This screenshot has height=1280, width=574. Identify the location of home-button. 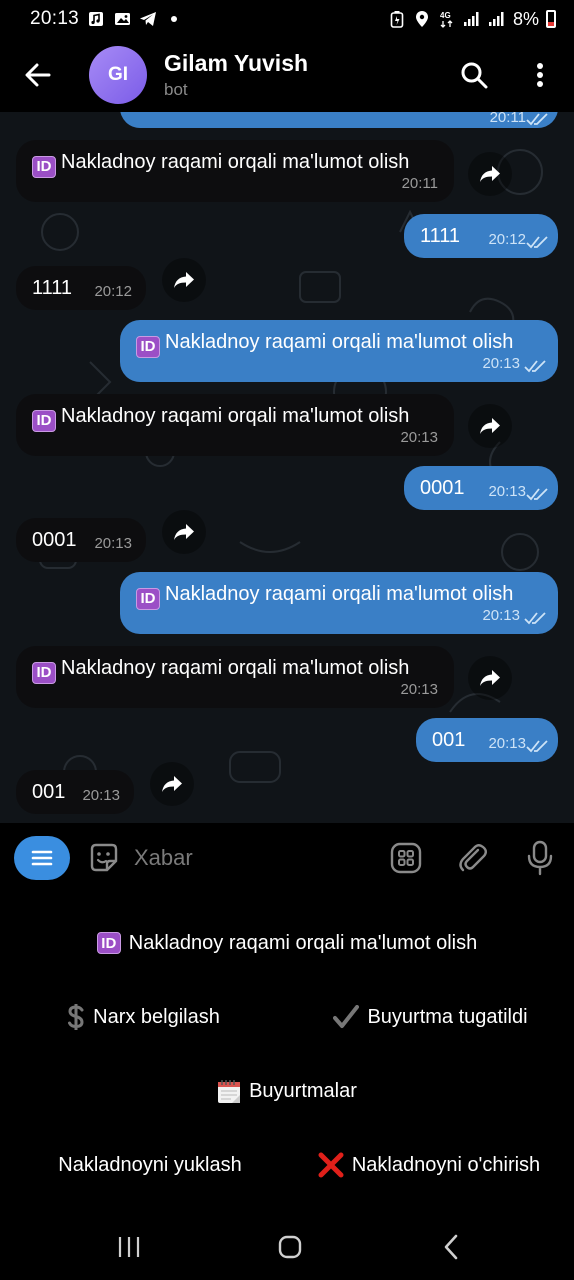
(290, 1247).